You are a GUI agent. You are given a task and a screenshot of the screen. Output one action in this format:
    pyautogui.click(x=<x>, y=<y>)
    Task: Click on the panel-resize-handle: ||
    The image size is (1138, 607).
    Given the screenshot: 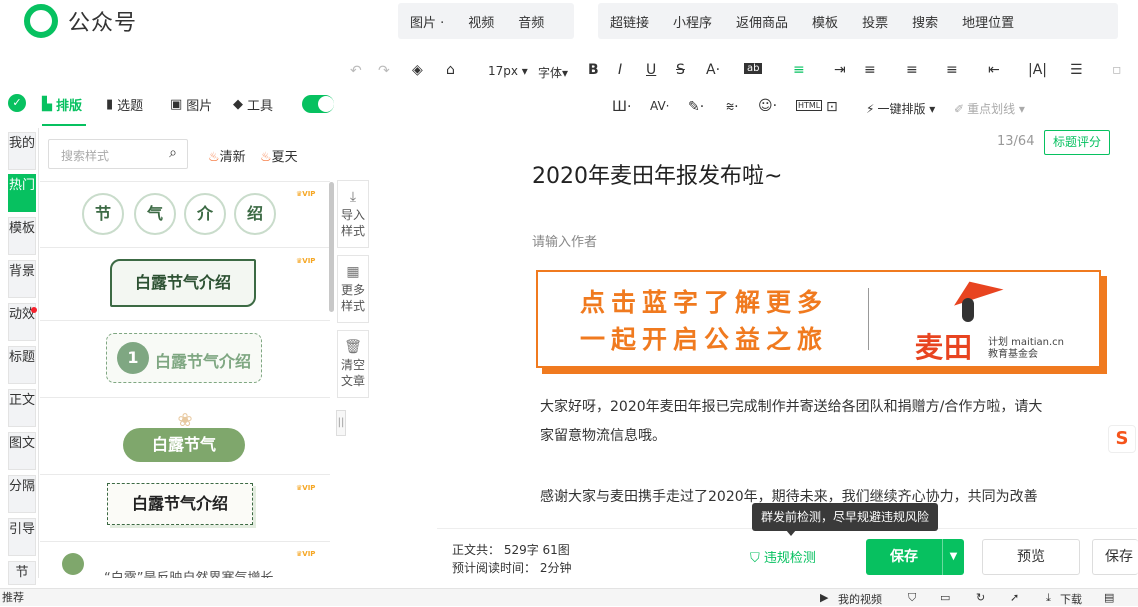 What is the action you would take?
    pyautogui.click(x=341, y=423)
    